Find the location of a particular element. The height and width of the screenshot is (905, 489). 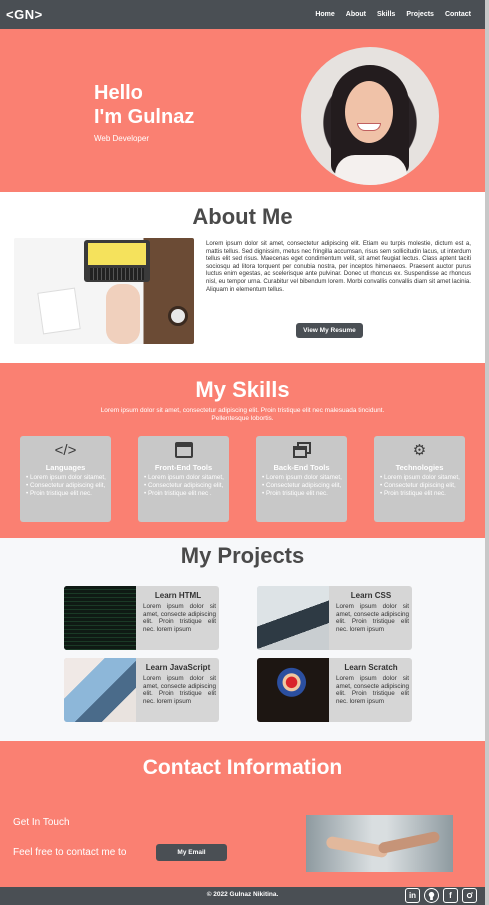

contact-prompt-text: Feel free to contact me to is located at coordinates (70, 852).